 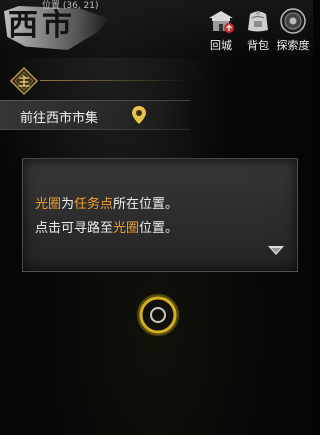 What do you see at coordinates (68, 204) in the screenshot?
I see `tip-text: 为` at bounding box center [68, 204].